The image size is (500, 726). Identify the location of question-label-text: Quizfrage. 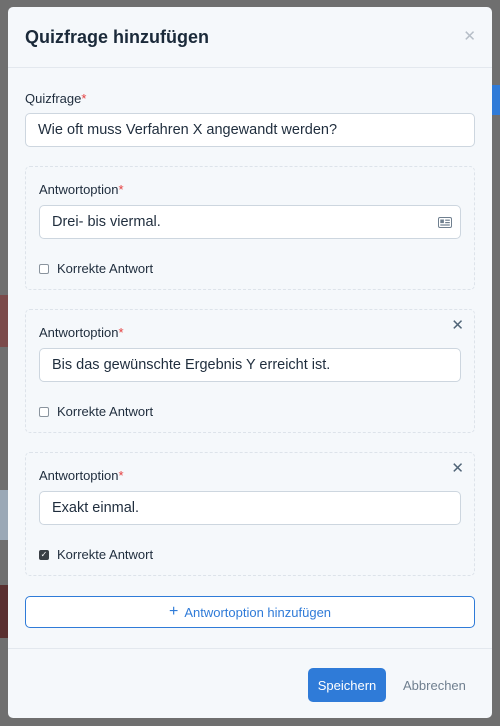
(53, 98).